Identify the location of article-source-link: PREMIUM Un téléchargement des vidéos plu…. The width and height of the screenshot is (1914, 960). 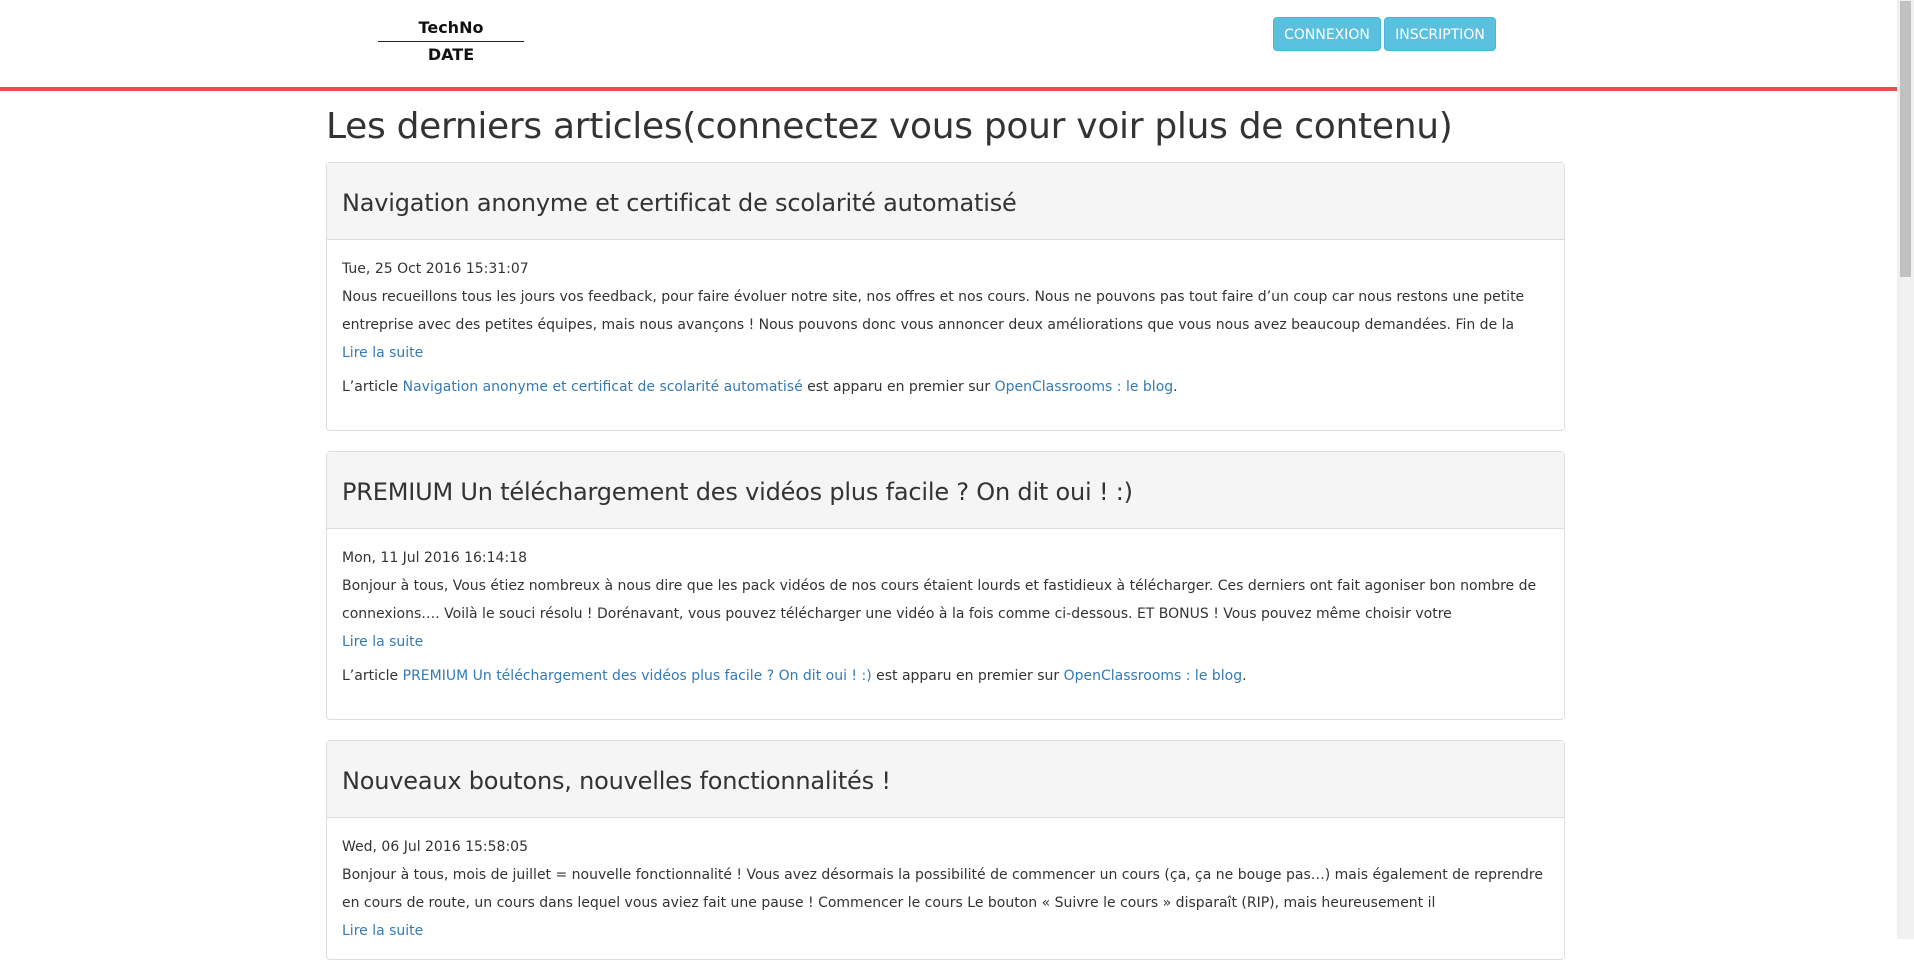
(637, 676).